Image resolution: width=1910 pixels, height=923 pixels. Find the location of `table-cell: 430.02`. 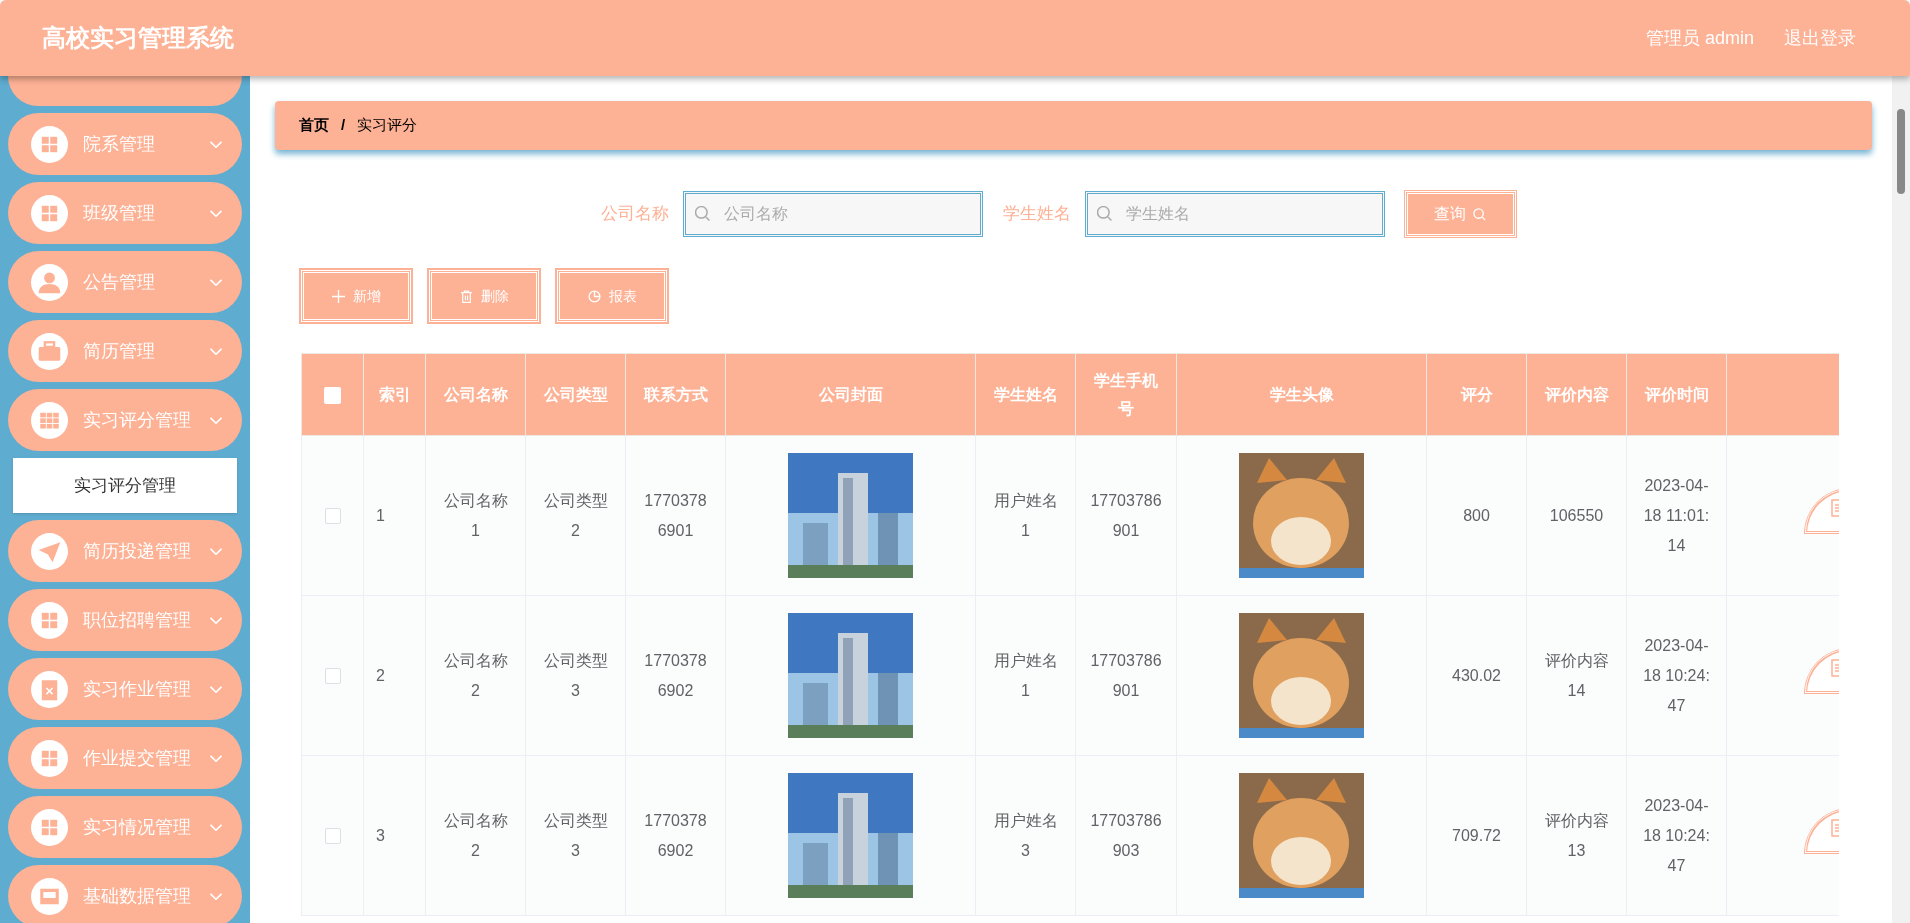

table-cell: 430.02 is located at coordinates (1476, 675).